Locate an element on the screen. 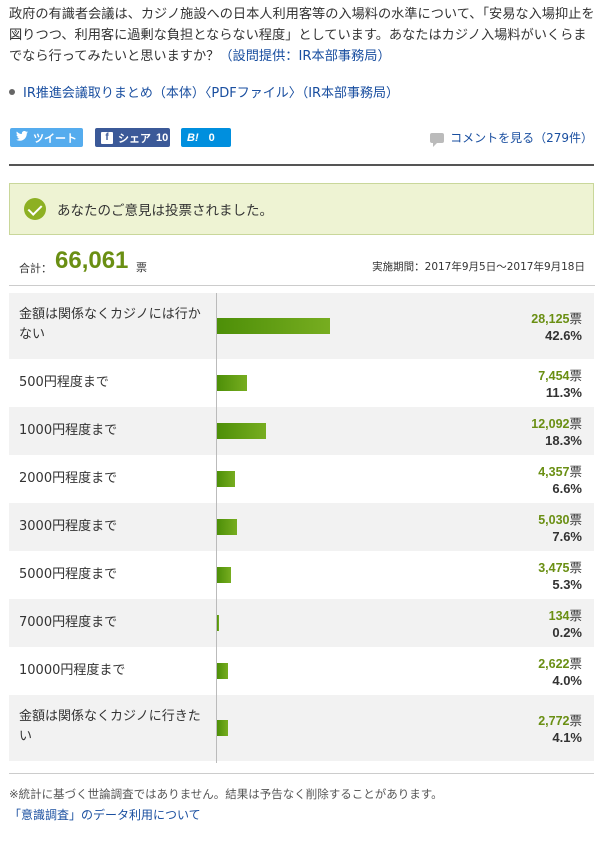 The width and height of the screenshot is (605, 844). vote-count-number: 2,622 is located at coordinates (554, 664).